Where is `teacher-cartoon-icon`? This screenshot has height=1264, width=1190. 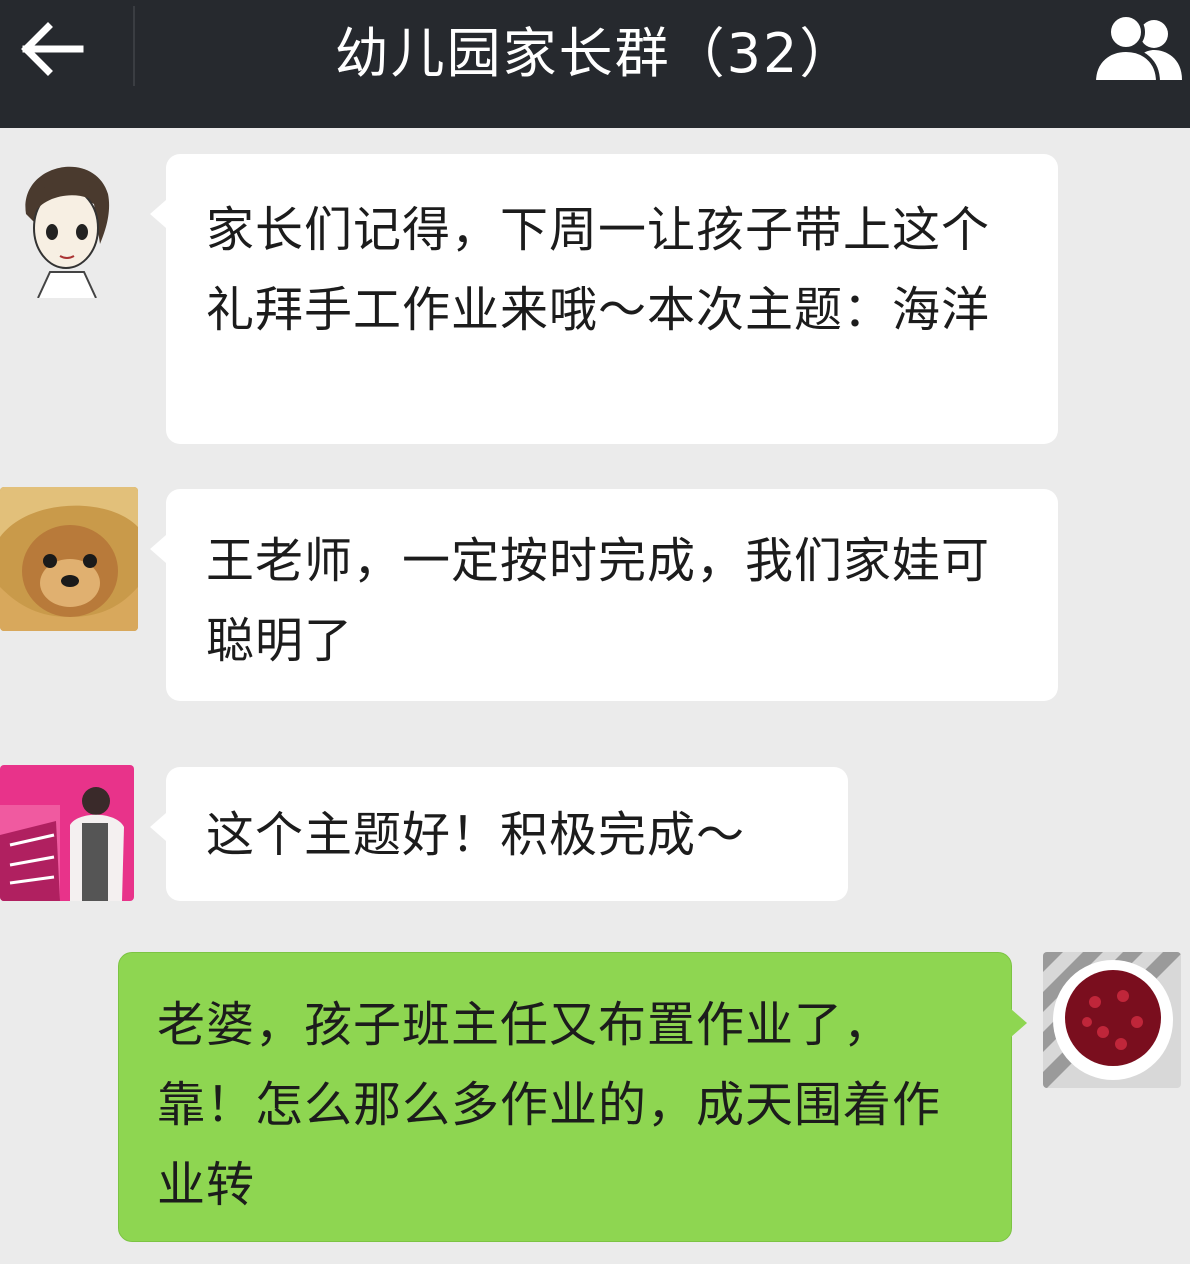
teacher-cartoon-icon is located at coordinates (64, 226).